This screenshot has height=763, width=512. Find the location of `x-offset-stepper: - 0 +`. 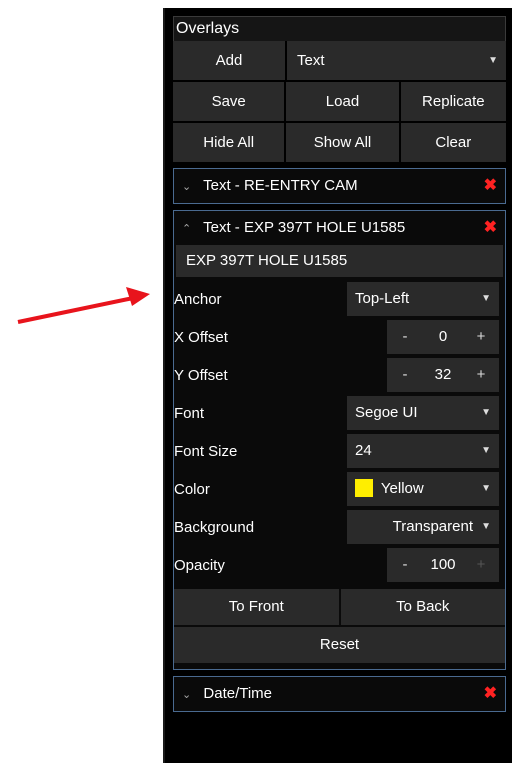

x-offset-stepper: - 0 + is located at coordinates (443, 337).